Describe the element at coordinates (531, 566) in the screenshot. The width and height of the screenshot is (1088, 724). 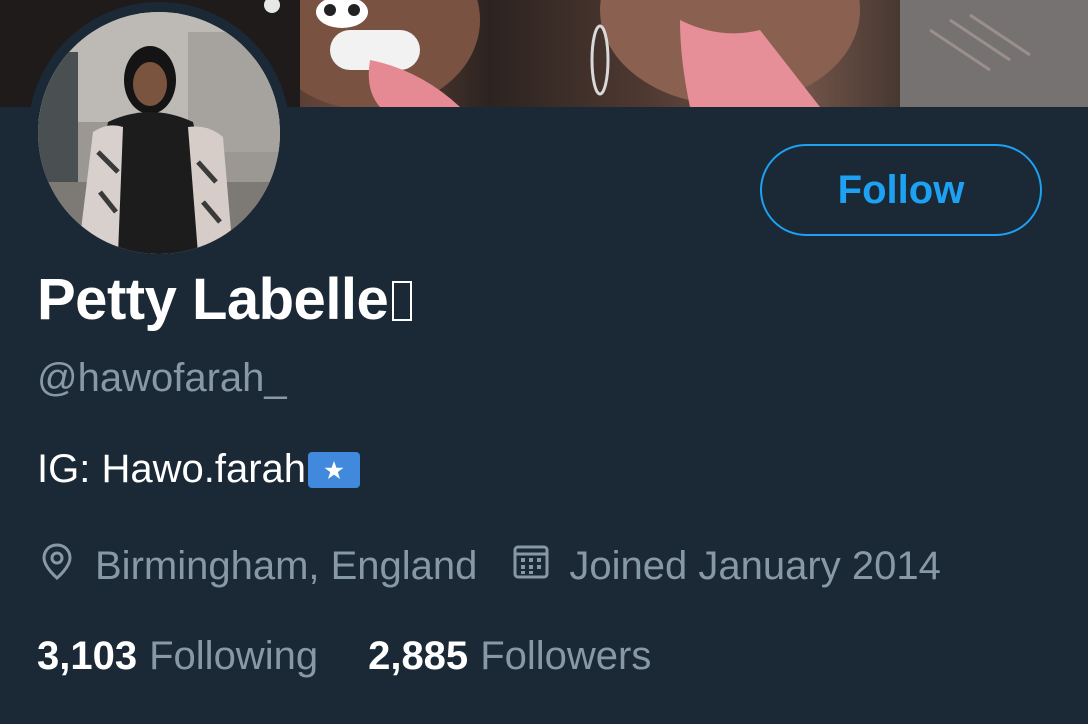
I see `calendar-icon` at that location.